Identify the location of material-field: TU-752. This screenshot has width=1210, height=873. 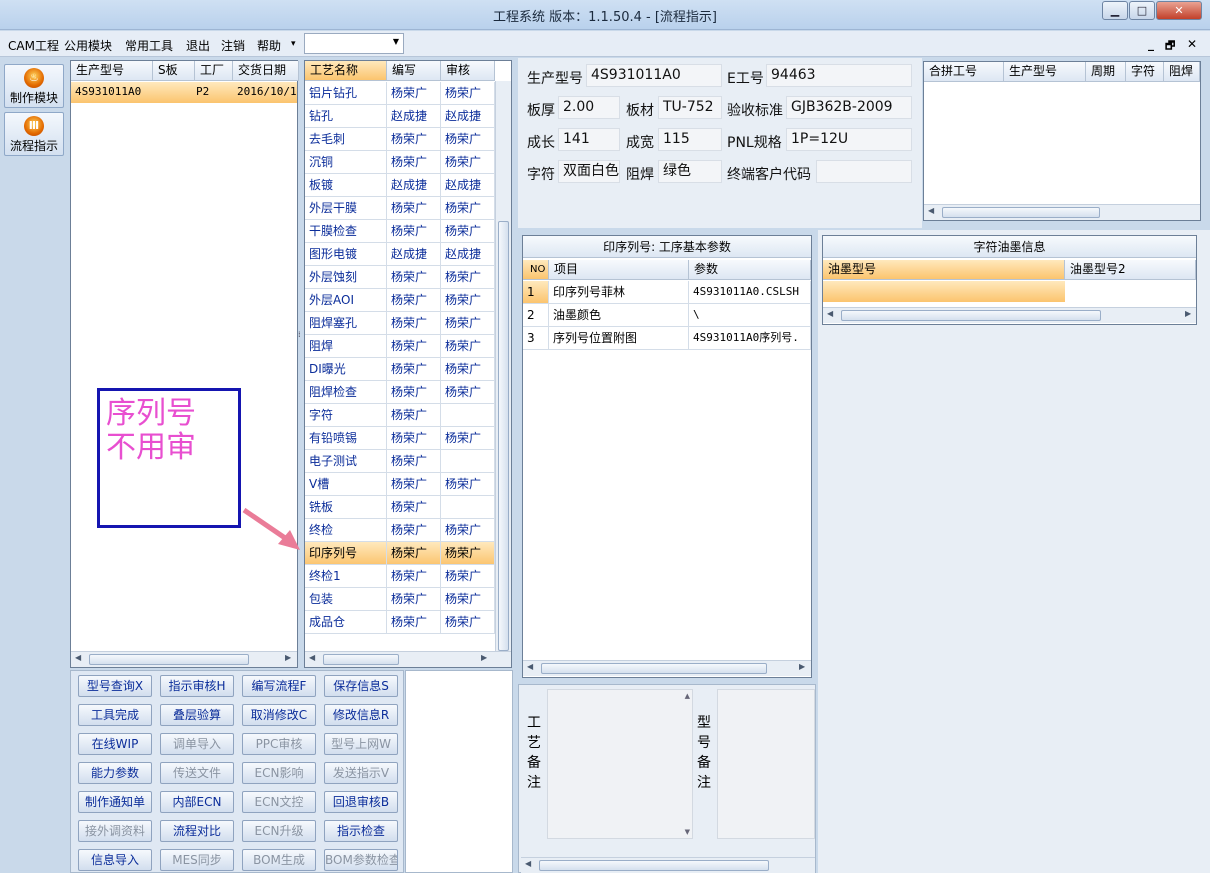
(690, 107).